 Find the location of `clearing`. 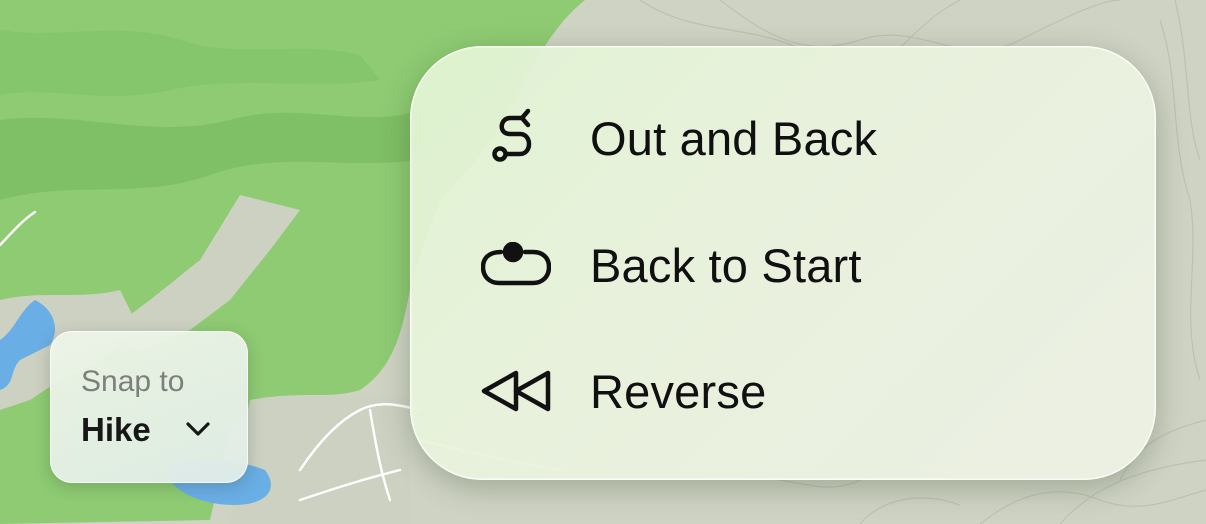

clearing is located at coordinates (320, 459).